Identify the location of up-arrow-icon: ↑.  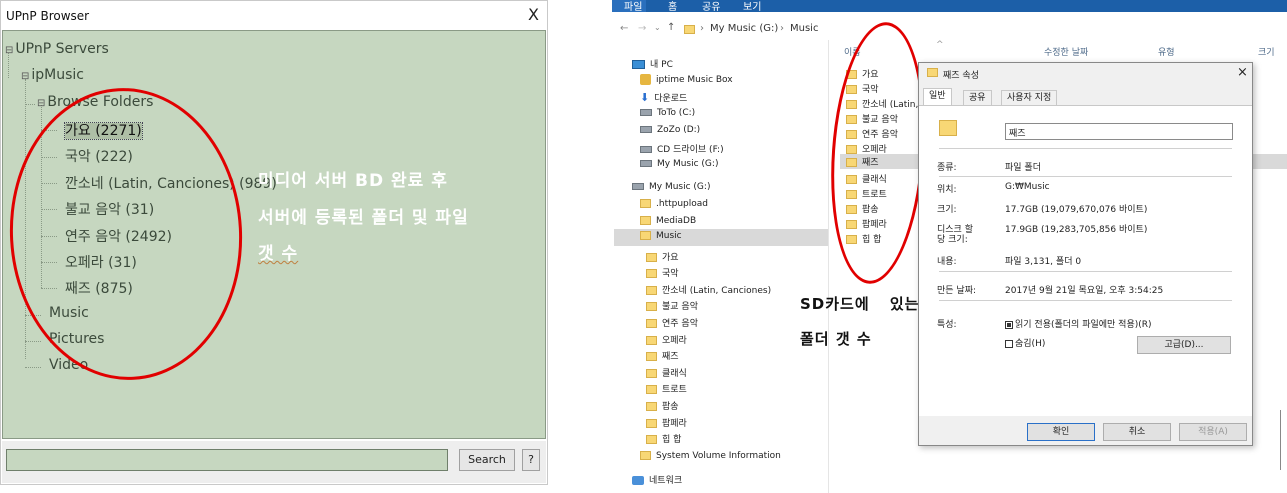
(671, 27).